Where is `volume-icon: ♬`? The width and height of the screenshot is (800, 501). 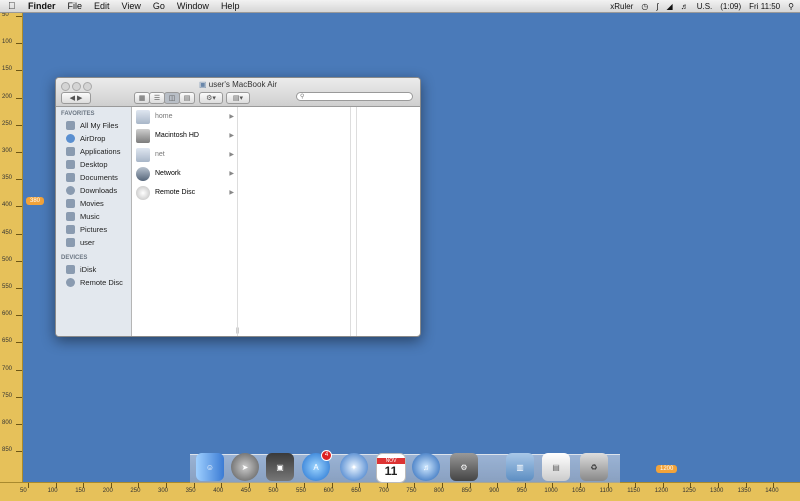 volume-icon: ♬ is located at coordinates (685, 6).